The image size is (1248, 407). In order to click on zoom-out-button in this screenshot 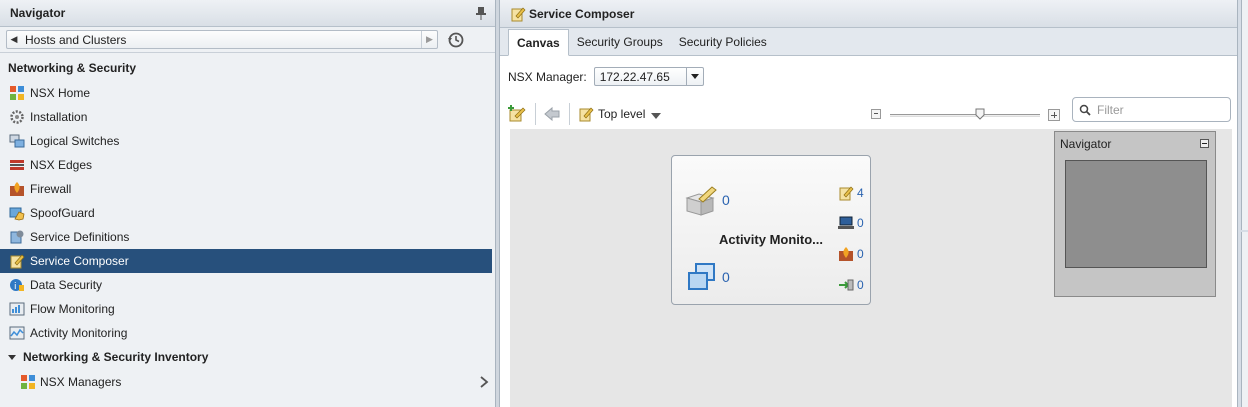, I will do `click(876, 114)`.